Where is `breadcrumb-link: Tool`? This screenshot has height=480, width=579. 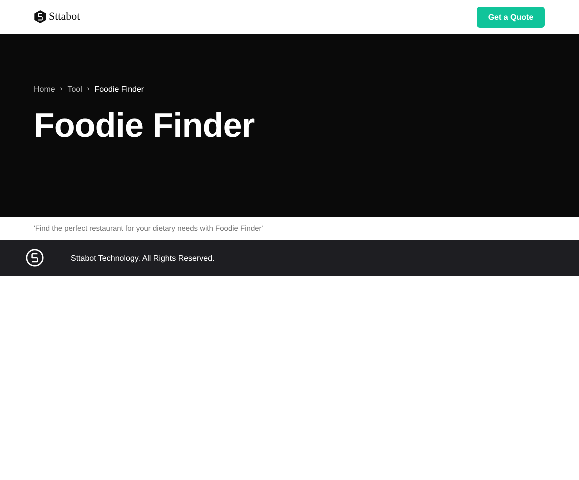
breadcrumb-link: Tool is located at coordinates (75, 89).